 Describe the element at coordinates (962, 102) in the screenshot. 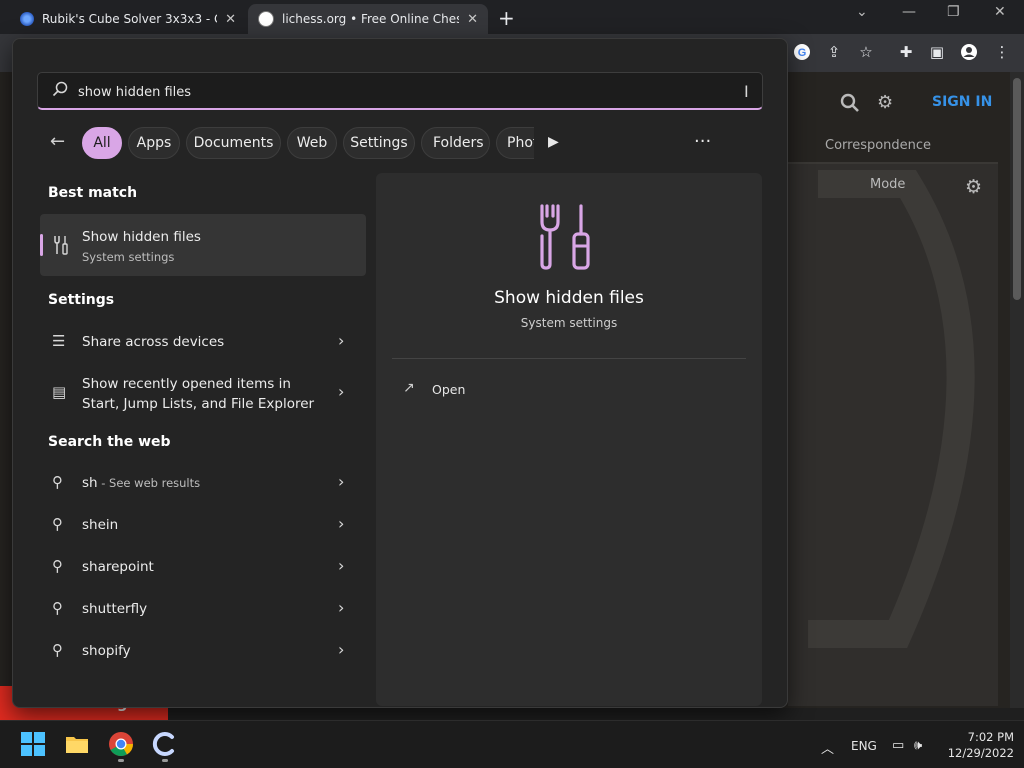

I see `sign-in-link: SIGN IN` at that location.